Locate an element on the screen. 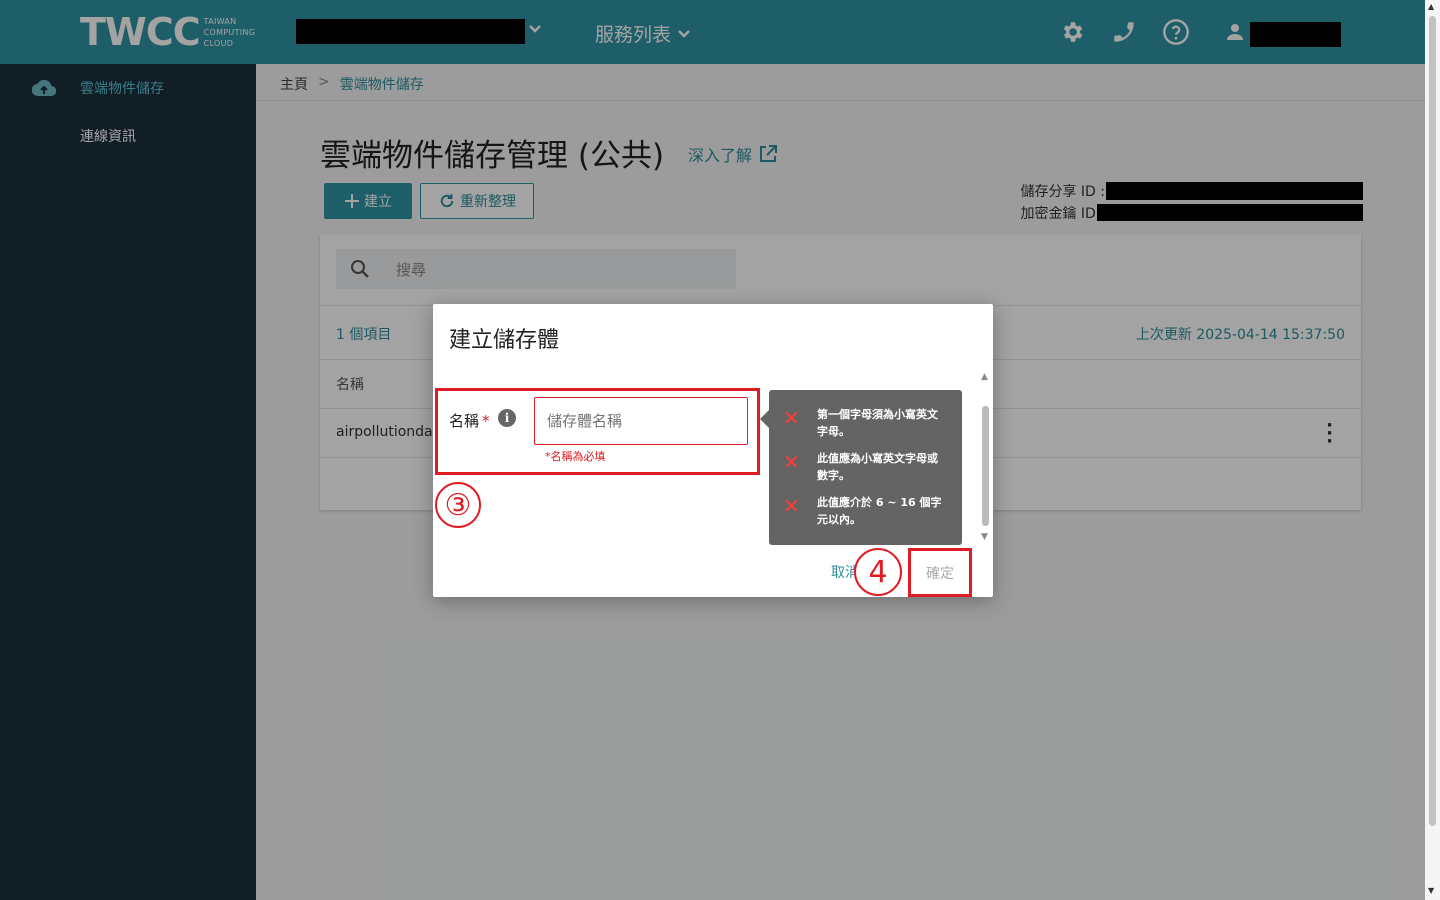 The image size is (1440, 900). required-mark: * is located at coordinates (486, 421).